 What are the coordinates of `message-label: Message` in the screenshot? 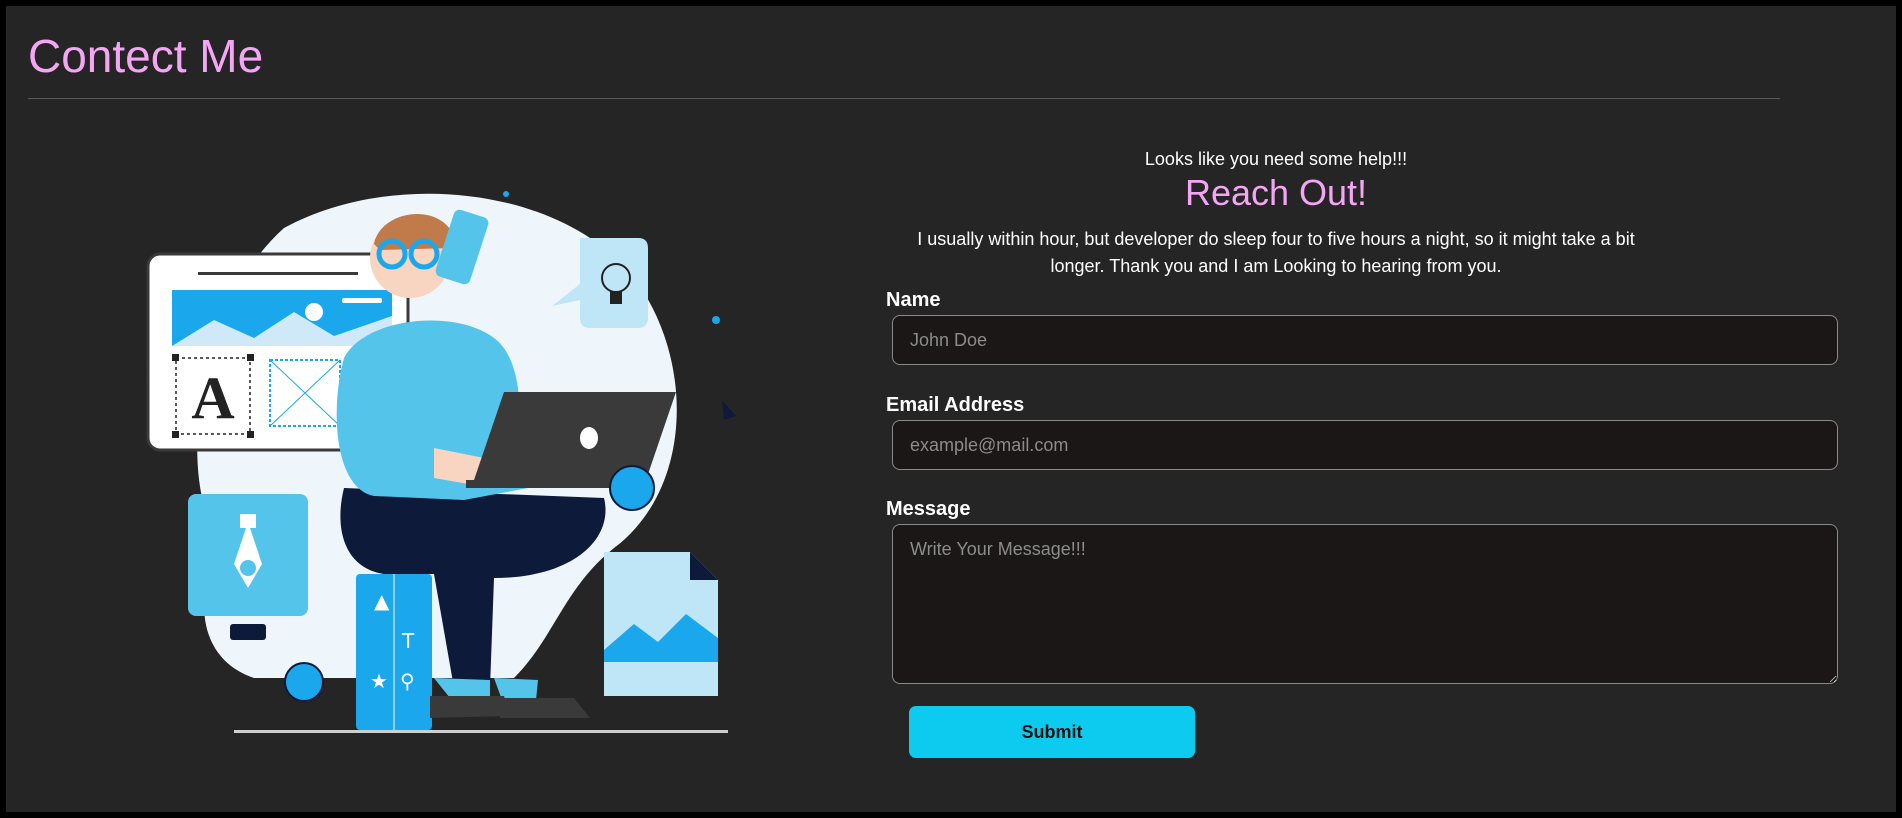 It's located at (928, 509).